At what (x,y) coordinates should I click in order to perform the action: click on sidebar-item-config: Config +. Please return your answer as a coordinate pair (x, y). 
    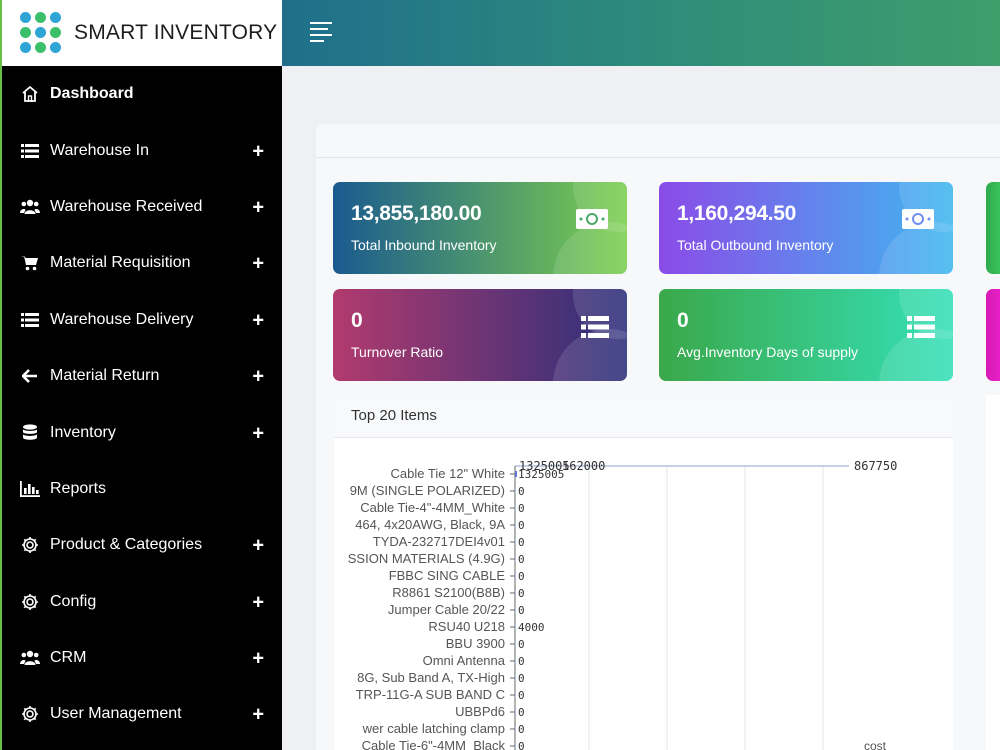
    Looking at the image, I should click on (142, 602).